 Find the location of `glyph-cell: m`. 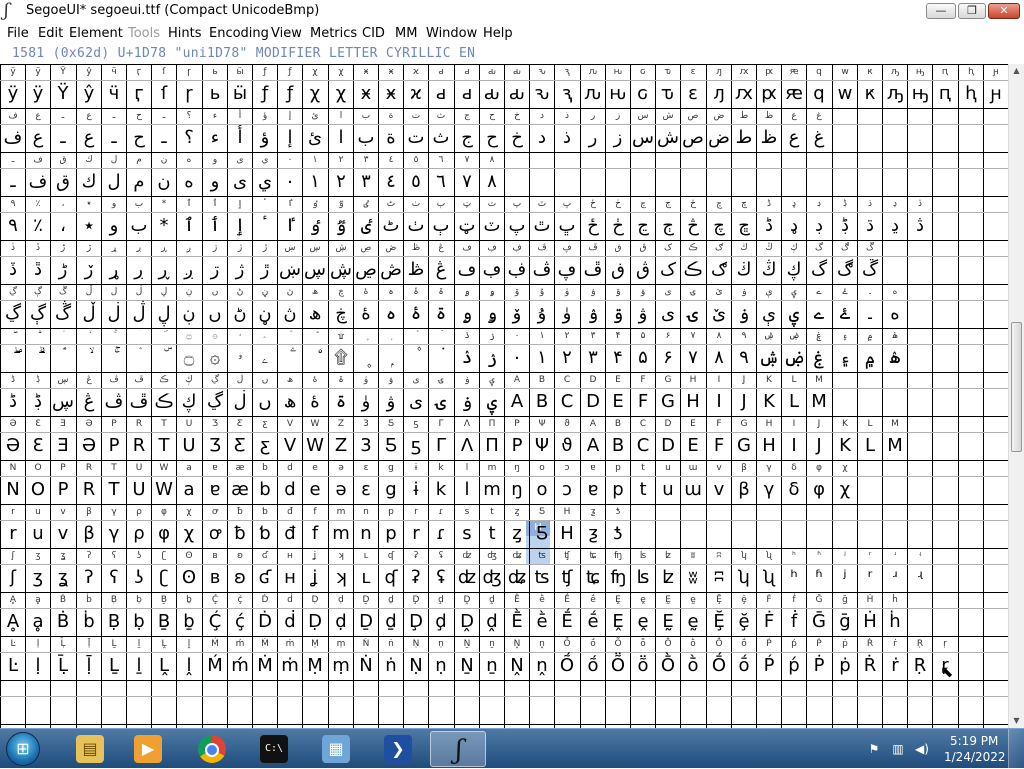

glyph-cell: m is located at coordinates (341, 534).